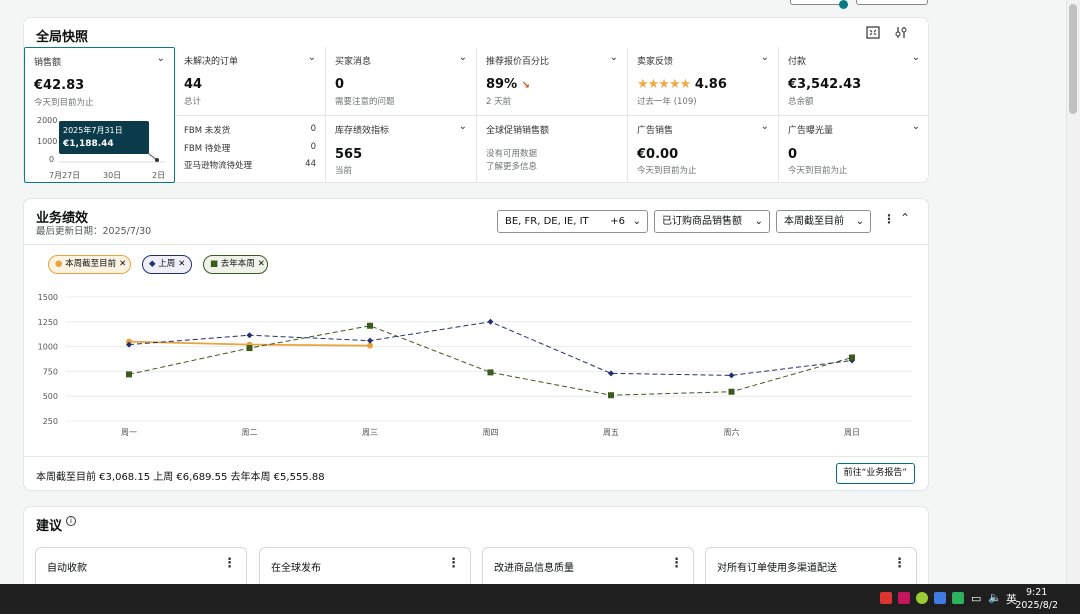  I want to click on legend-pill-this-week: ● 本周截至目前 ✕, so click(89, 264).